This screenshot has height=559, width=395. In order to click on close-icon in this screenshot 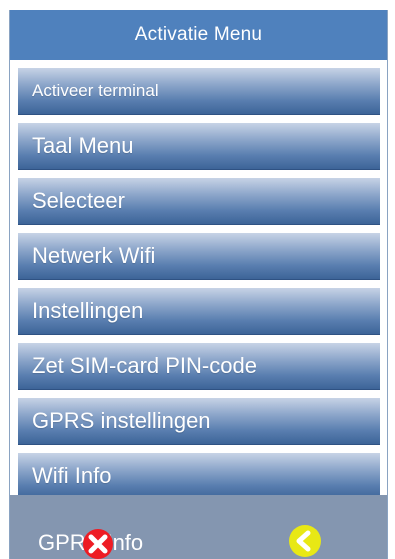, I will do `click(98, 544)`.